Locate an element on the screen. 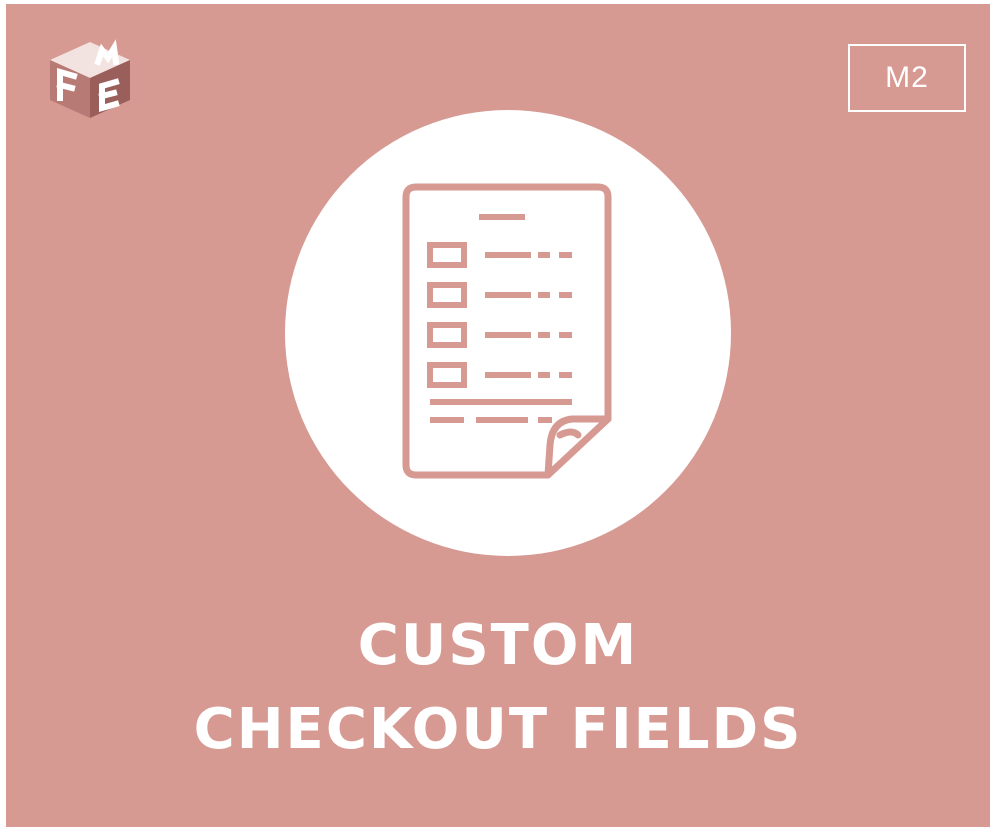 Image resolution: width=996 pixels, height=831 pixels. product-title-line-1: CUSTOM is located at coordinates (498, 645).